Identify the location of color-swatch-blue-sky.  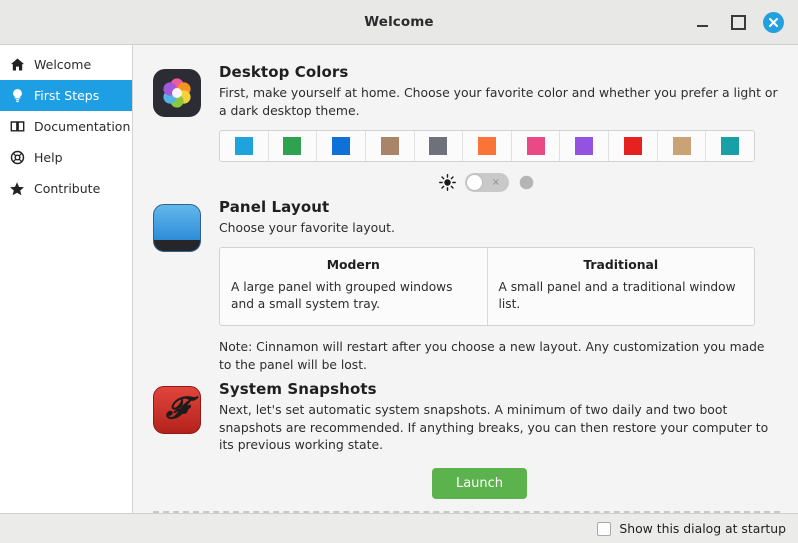
(244, 146).